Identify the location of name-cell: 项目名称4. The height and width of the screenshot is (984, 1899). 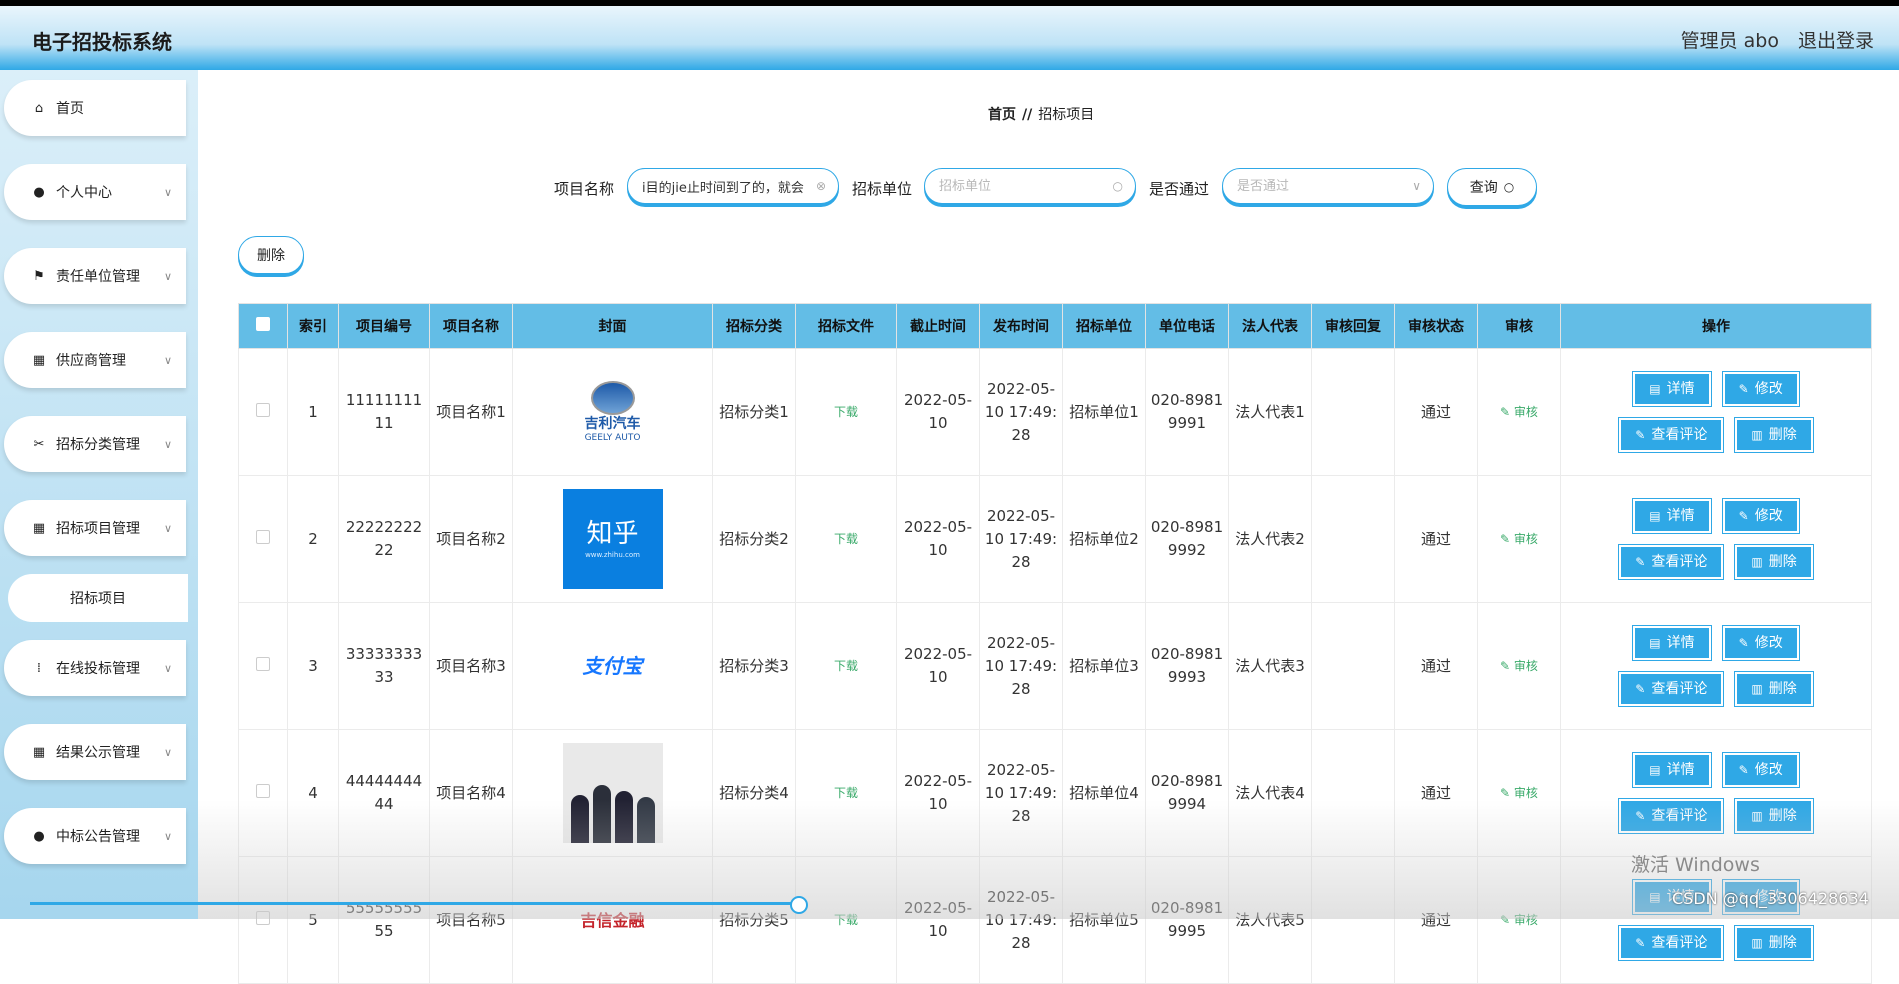
(471, 793).